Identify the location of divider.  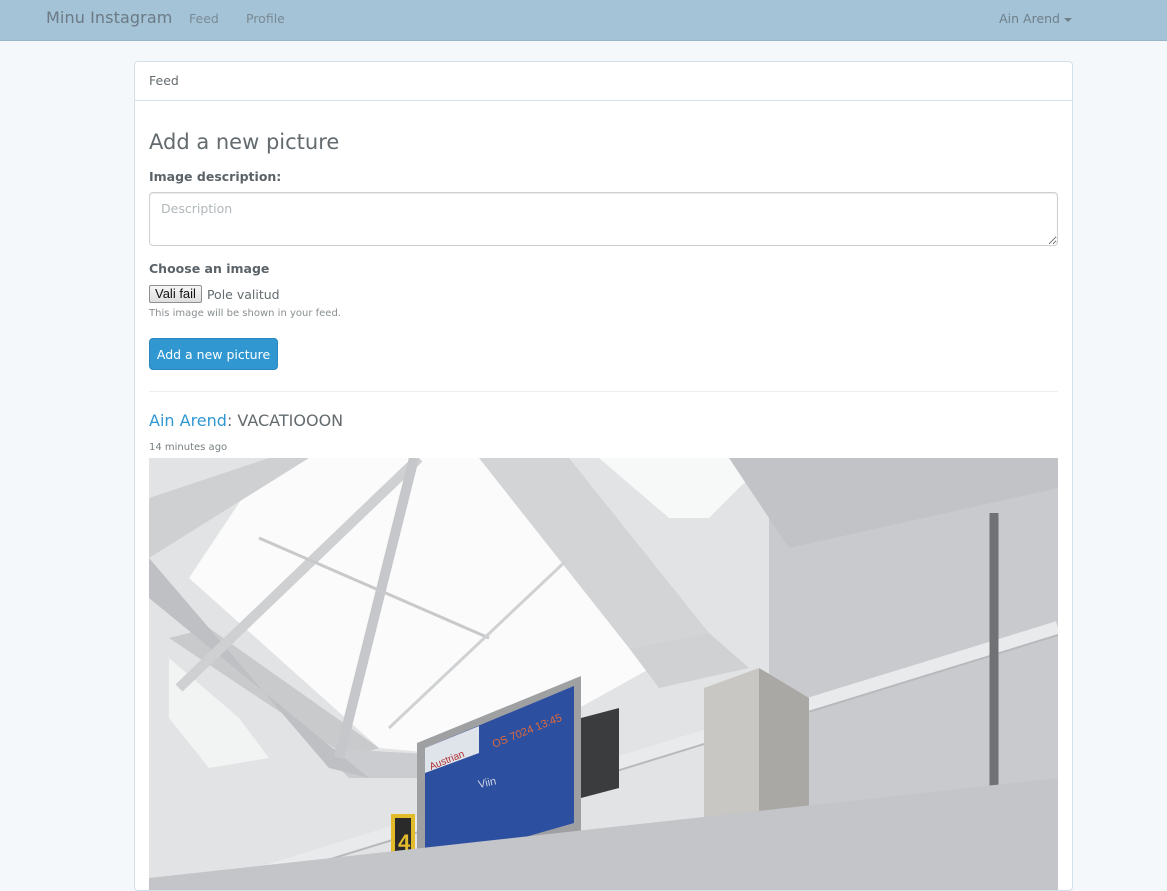
(603, 391).